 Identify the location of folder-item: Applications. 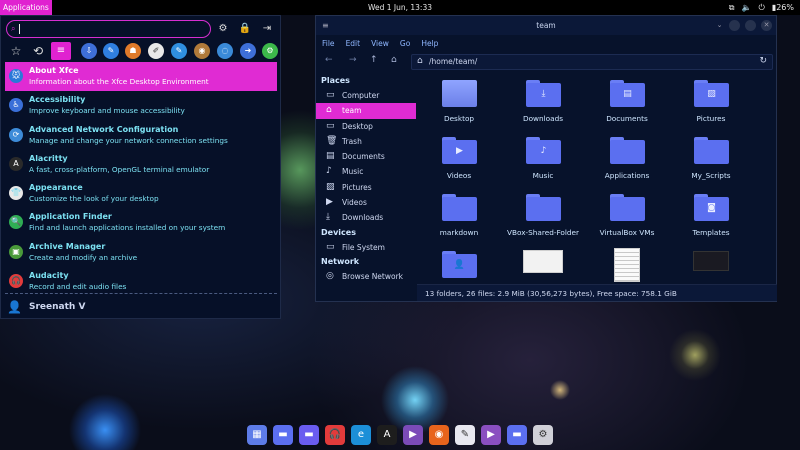
(627, 159).